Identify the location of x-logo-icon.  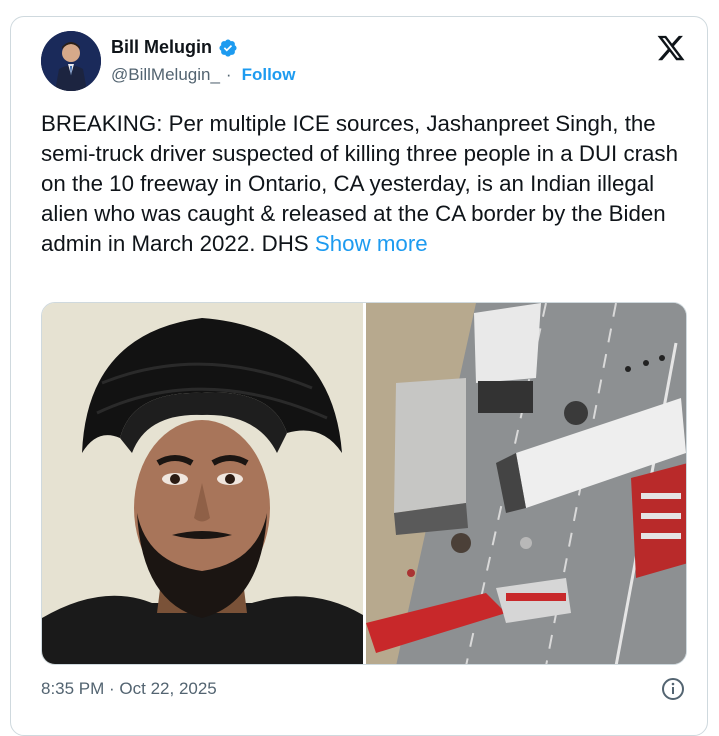
(671, 48).